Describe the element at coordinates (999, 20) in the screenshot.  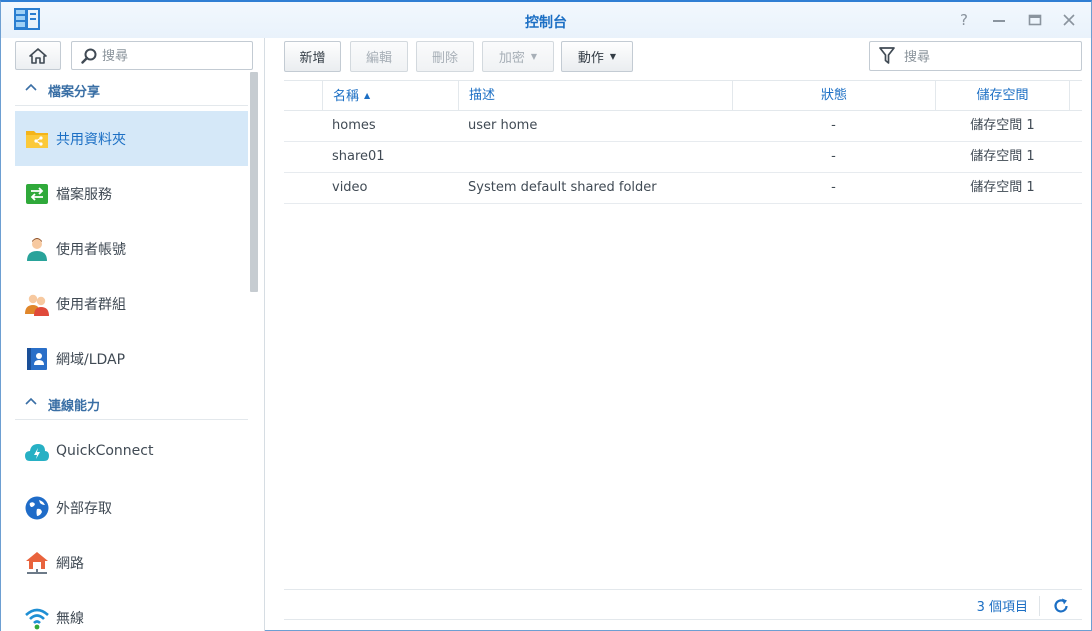
I see `minimize-icon` at that location.